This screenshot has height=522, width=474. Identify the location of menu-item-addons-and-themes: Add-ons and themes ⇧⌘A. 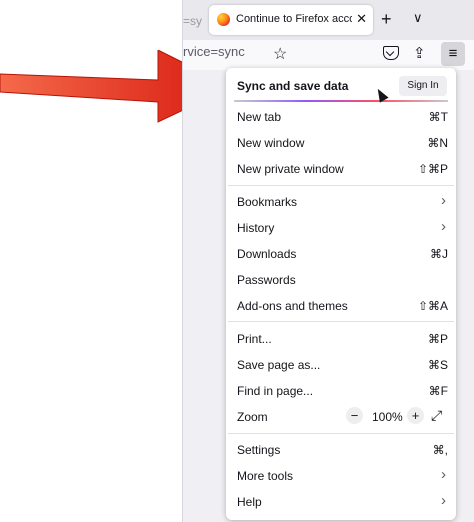
(341, 306).